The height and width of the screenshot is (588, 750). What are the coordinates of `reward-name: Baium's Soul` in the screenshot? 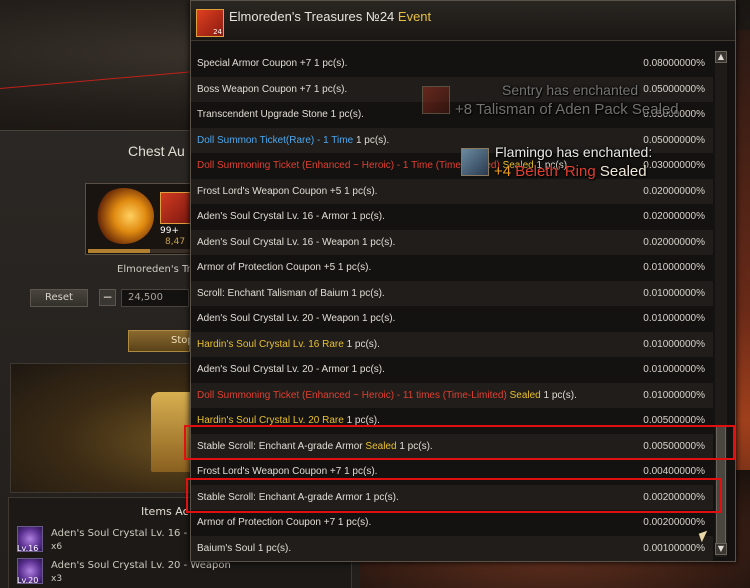 It's located at (226, 548).